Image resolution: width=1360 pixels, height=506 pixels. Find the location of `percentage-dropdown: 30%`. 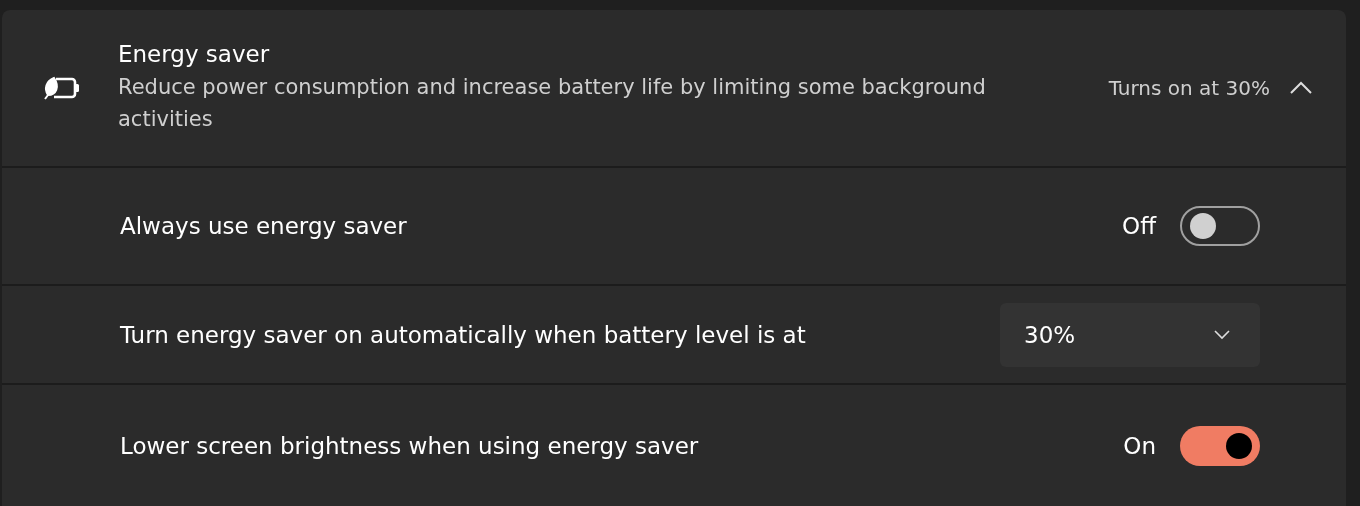

percentage-dropdown: 30% is located at coordinates (1130, 334).